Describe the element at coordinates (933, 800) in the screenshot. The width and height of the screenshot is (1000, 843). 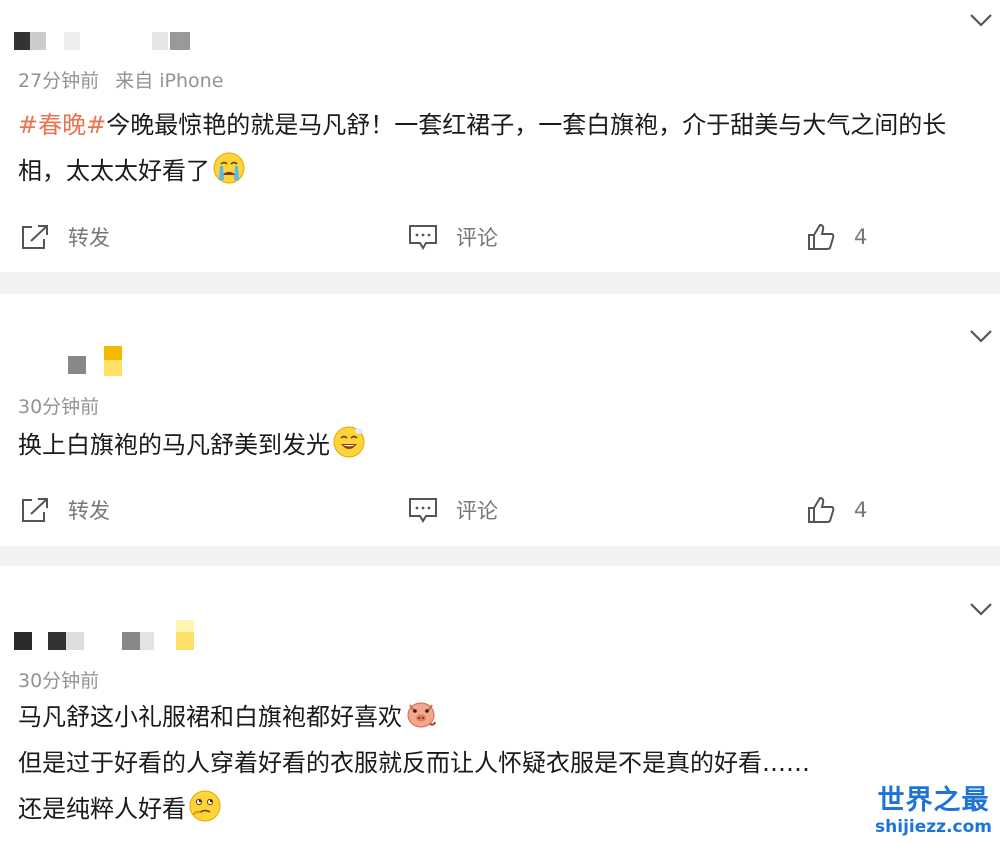
I see `watermark-title: 世界之最` at that location.